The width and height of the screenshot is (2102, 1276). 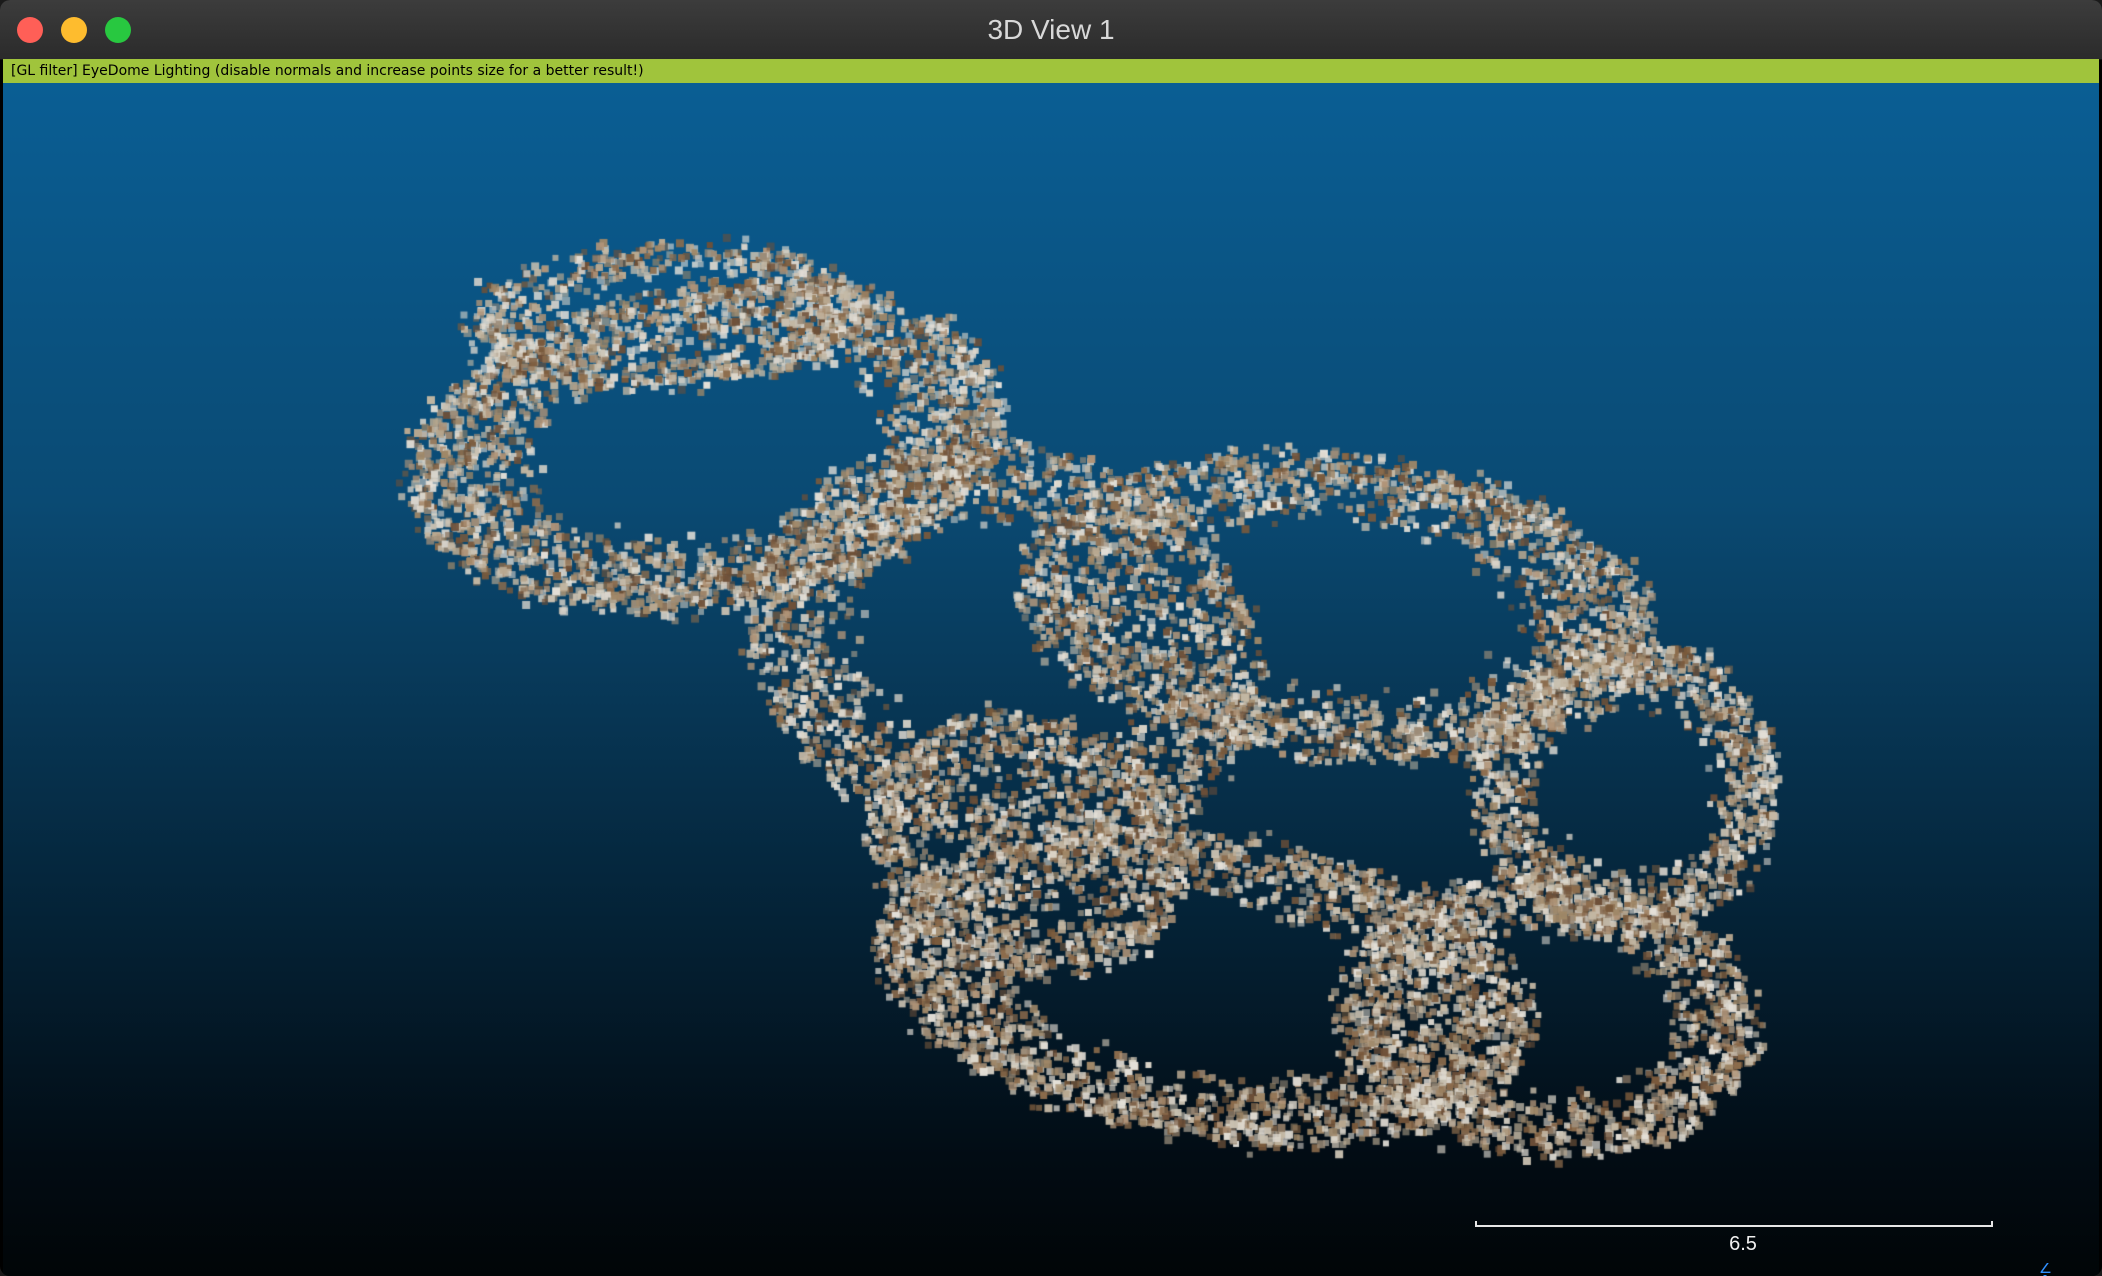 I want to click on scale-bar-left-tick, so click(x=1476, y=1224).